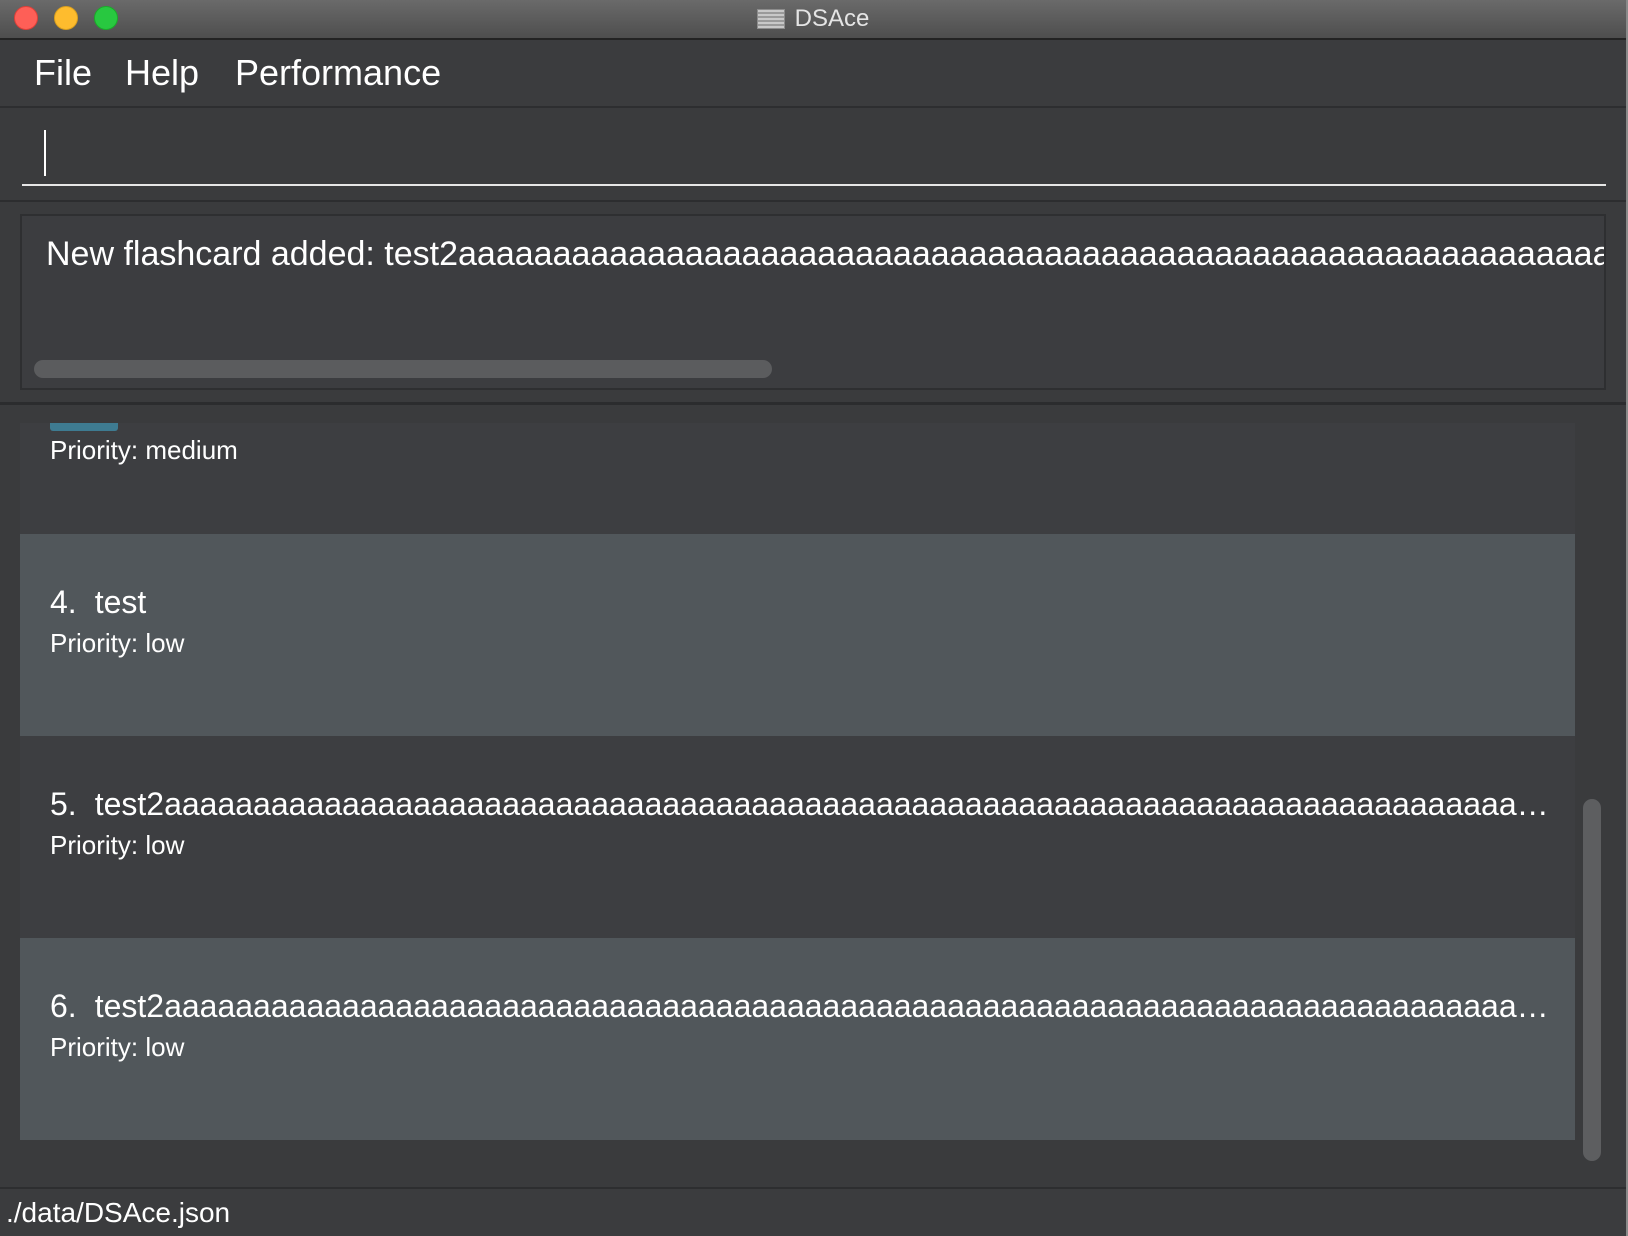 The width and height of the screenshot is (1628, 1236). What do you see at coordinates (144, 450) in the screenshot?
I see `flashcard-priority: Priority: medium` at bounding box center [144, 450].